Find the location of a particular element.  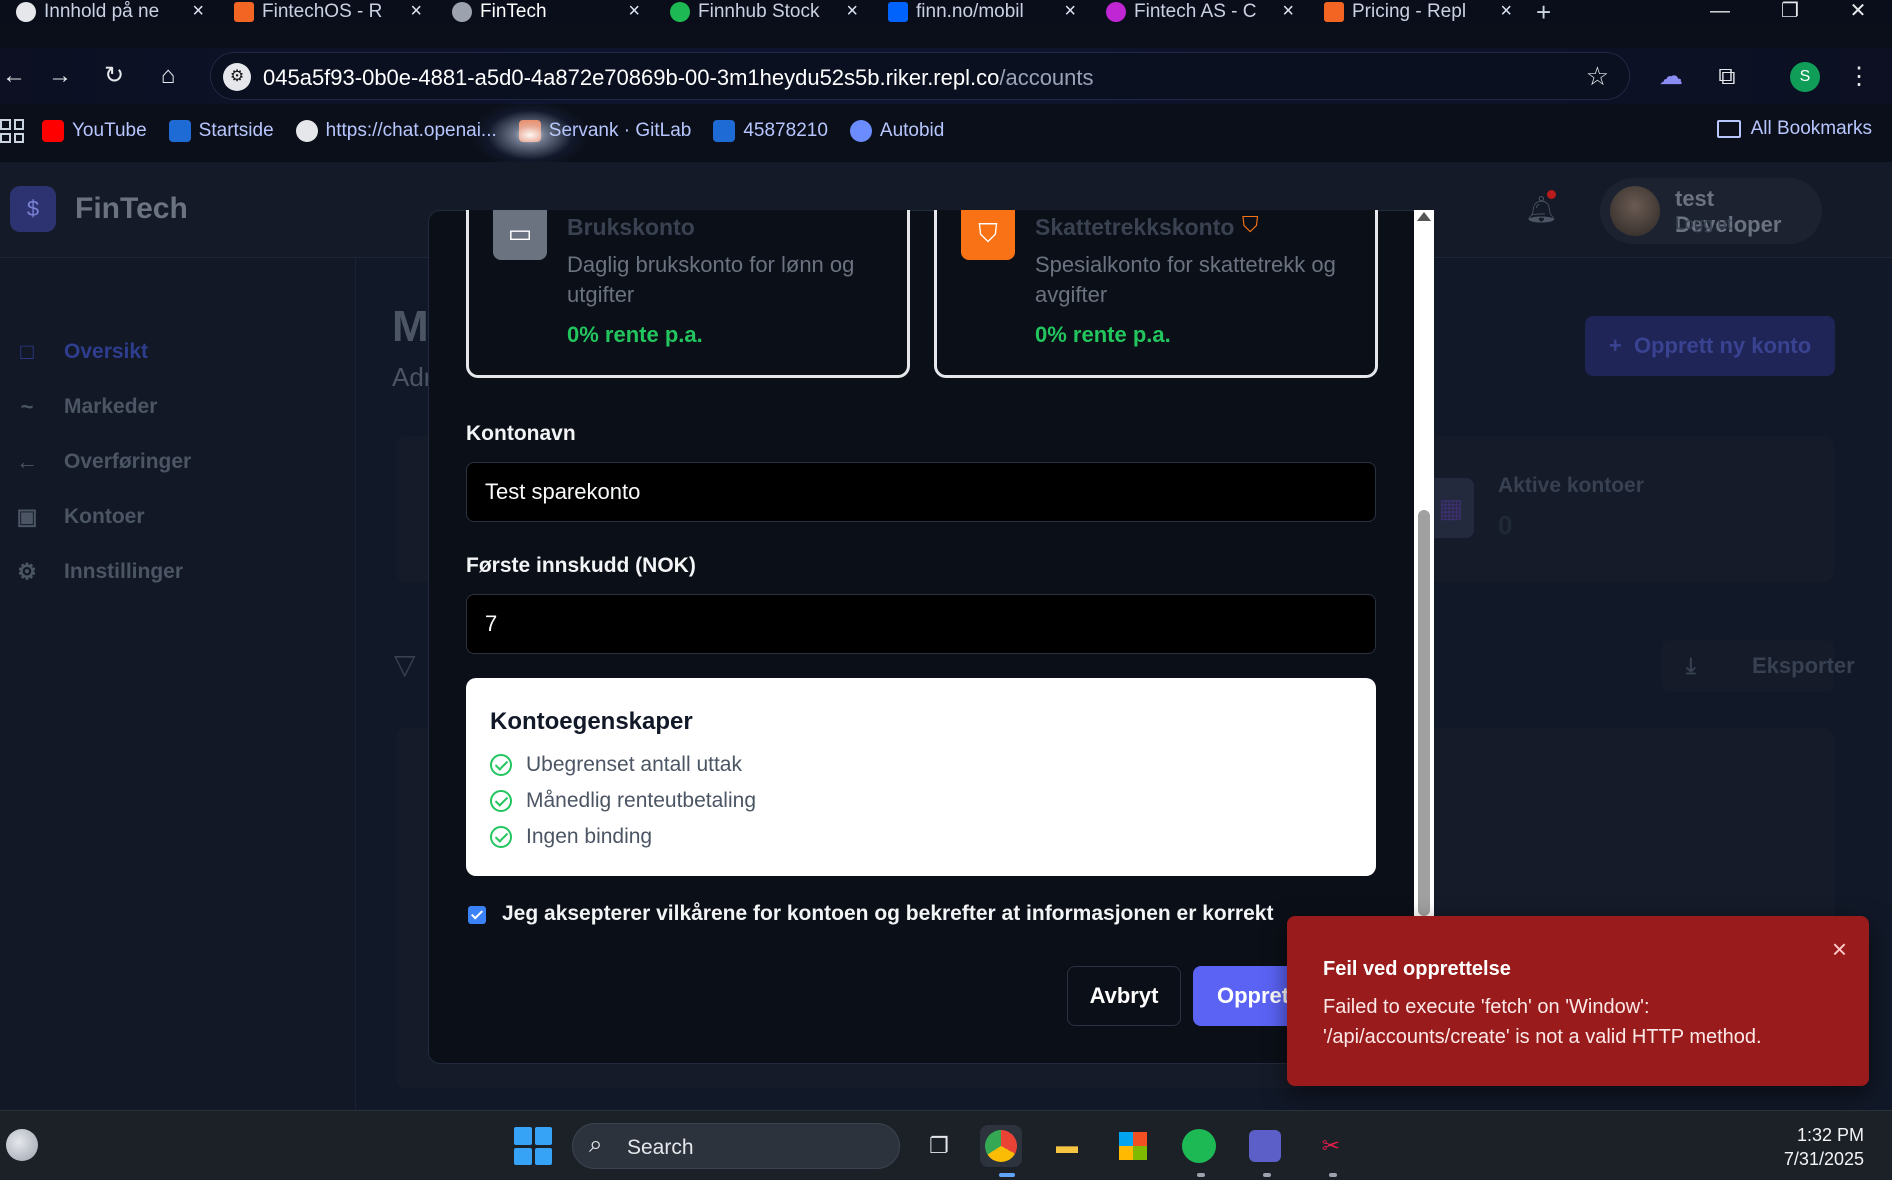

new-tab-button: + is located at coordinates (1543, 14).